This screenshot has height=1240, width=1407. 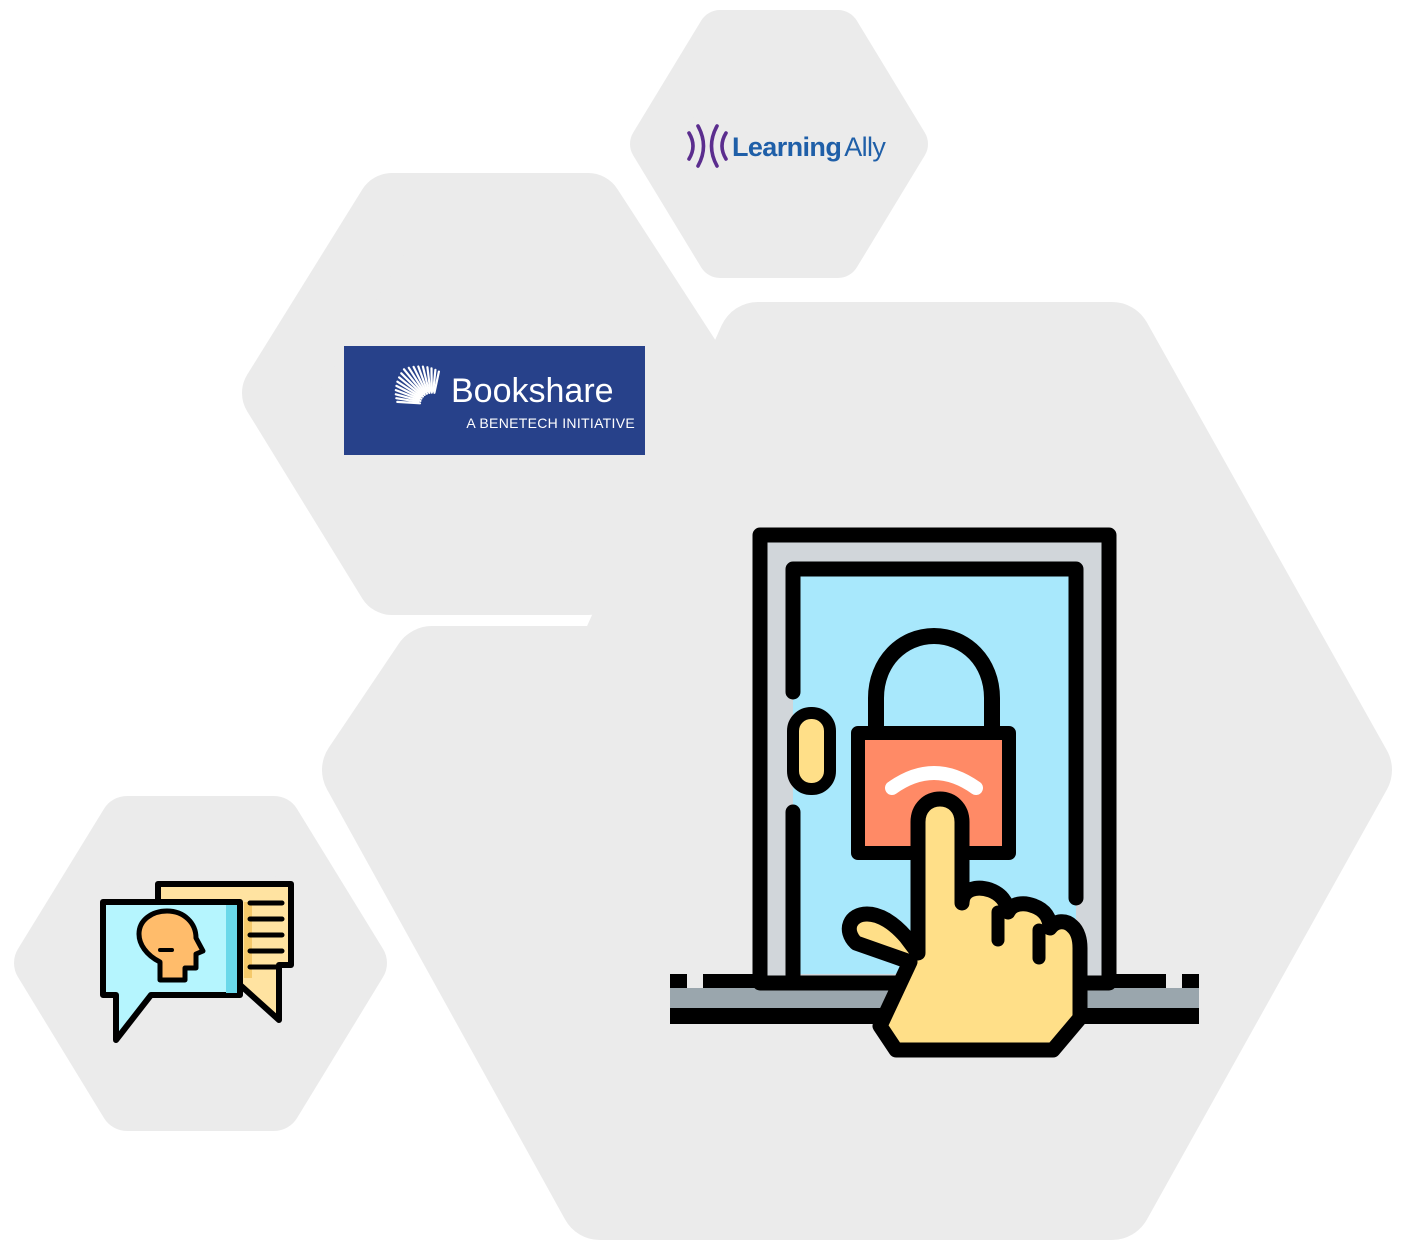 What do you see at coordinates (231, 949) in the screenshot?
I see `chat-front-bubble-accent` at bounding box center [231, 949].